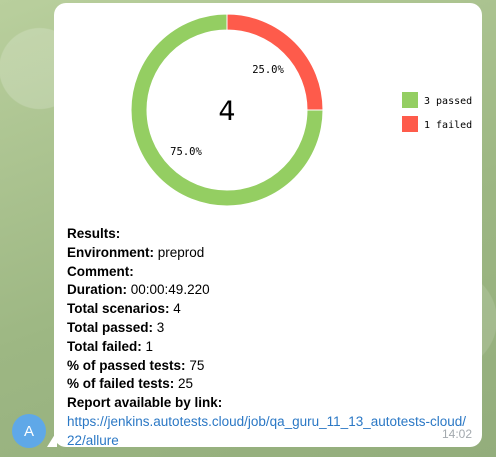 This screenshot has width=496, height=457. I want to click on total-passed-row: Total passed: 3, so click(116, 327).